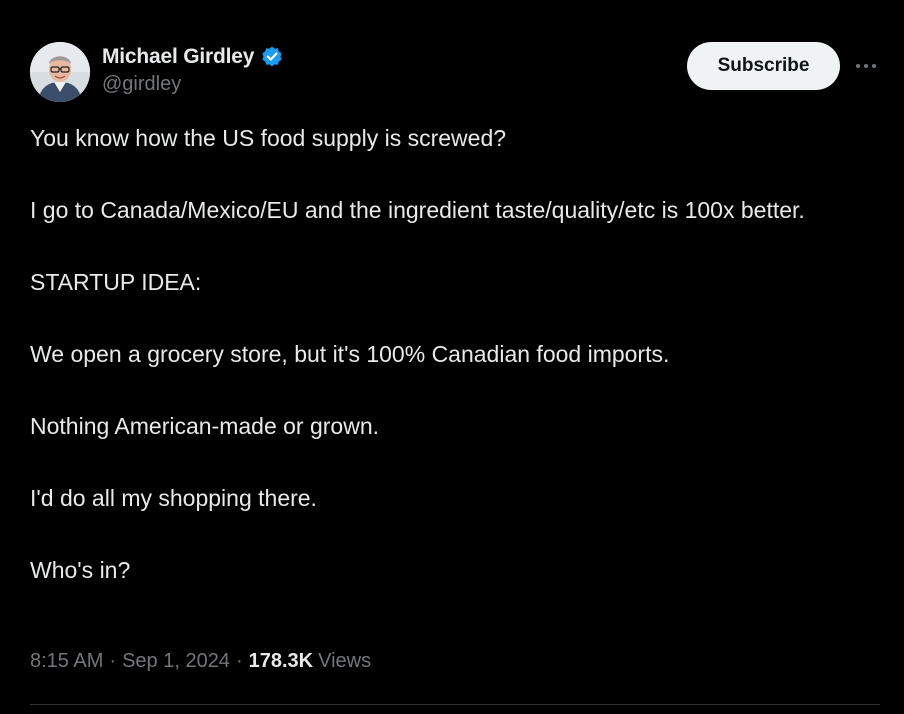 This screenshot has width=904, height=714. I want to click on subscribe-button: Subscribe, so click(763, 66).